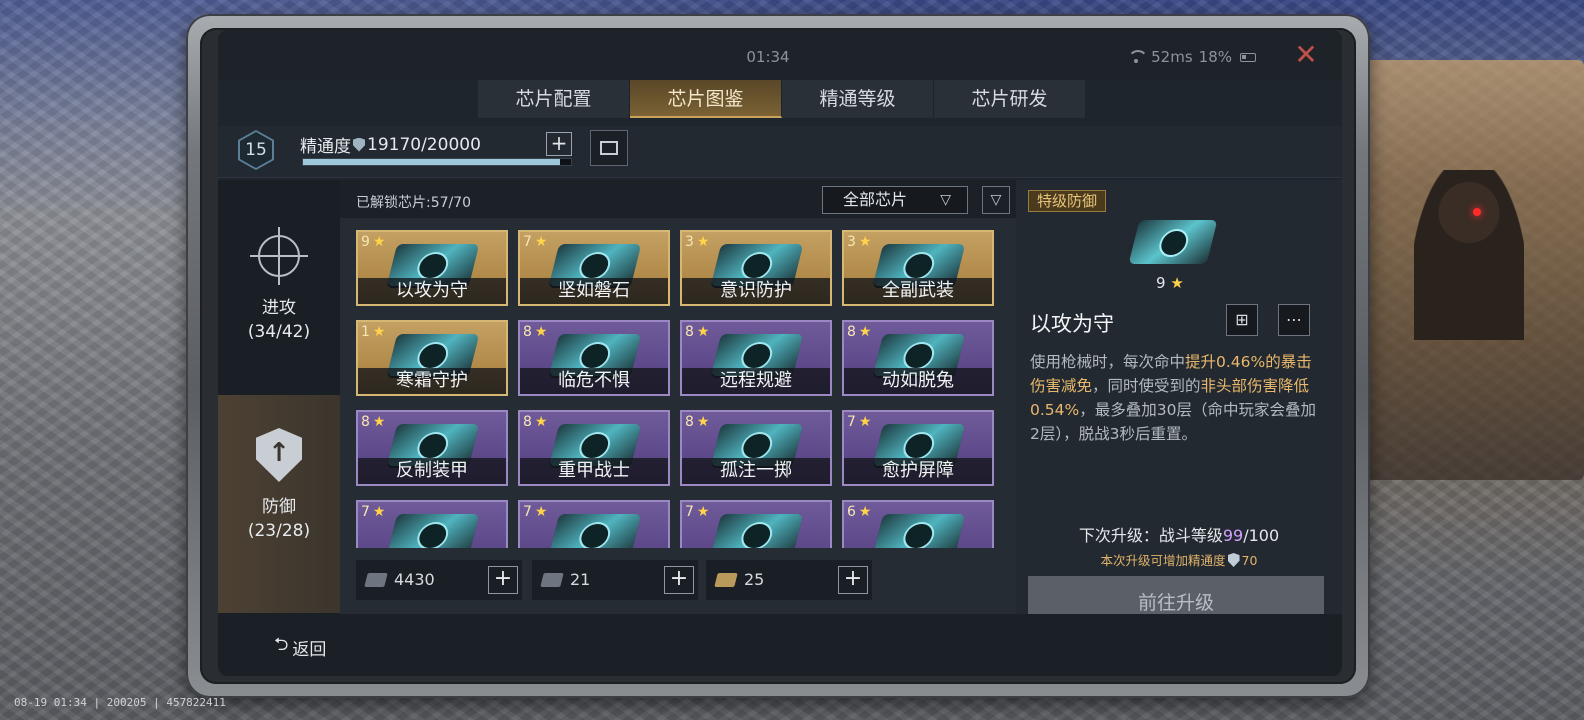  I want to click on chip-card: 8 ★ 动如脱兔, so click(918, 358).